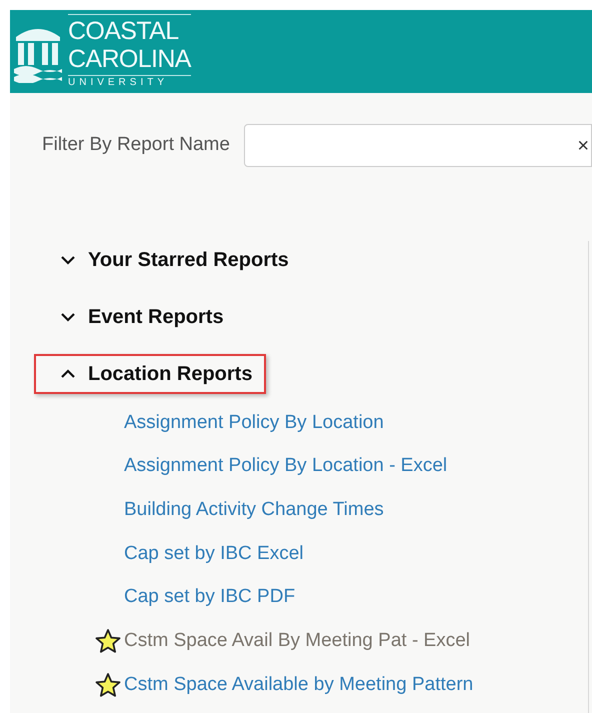 Image resolution: width=592 pixels, height=713 pixels. I want to click on report-link: Assignment Policy By Location, so click(254, 423).